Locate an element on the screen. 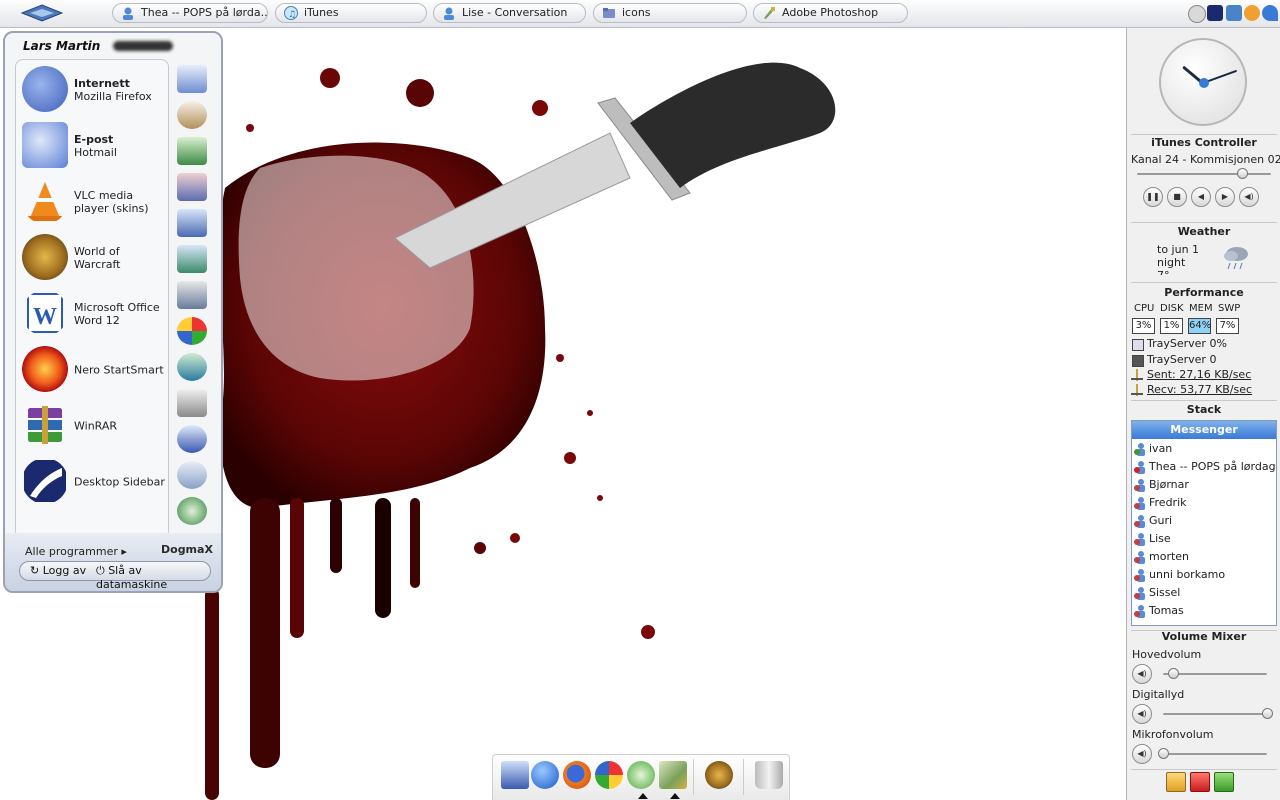 Image resolution: width=1280 pixels, height=800 pixels. all-programs-label: Alle programmer is located at coordinates (71, 551).